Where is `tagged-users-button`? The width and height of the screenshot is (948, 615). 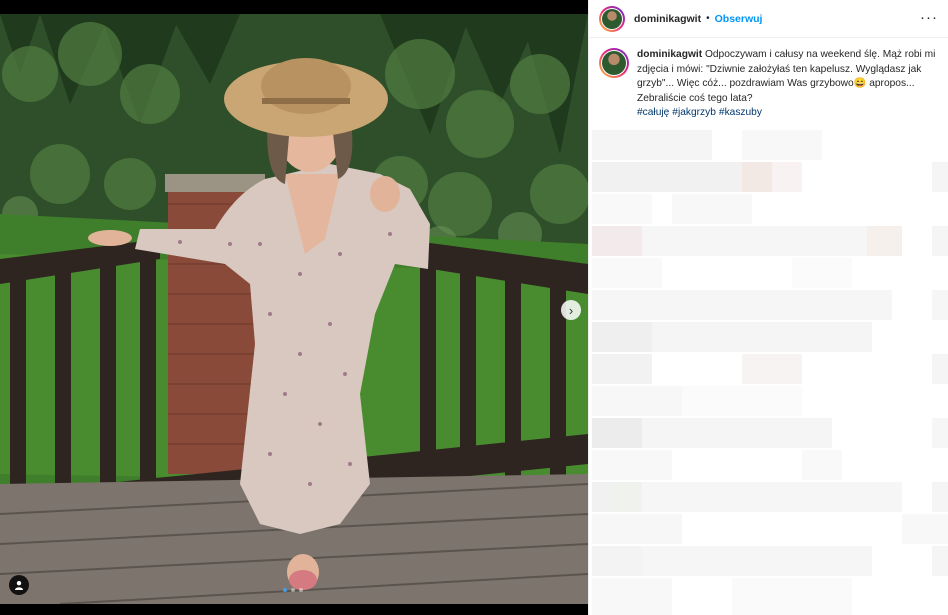
tagged-users-button is located at coordinates (19, 585).